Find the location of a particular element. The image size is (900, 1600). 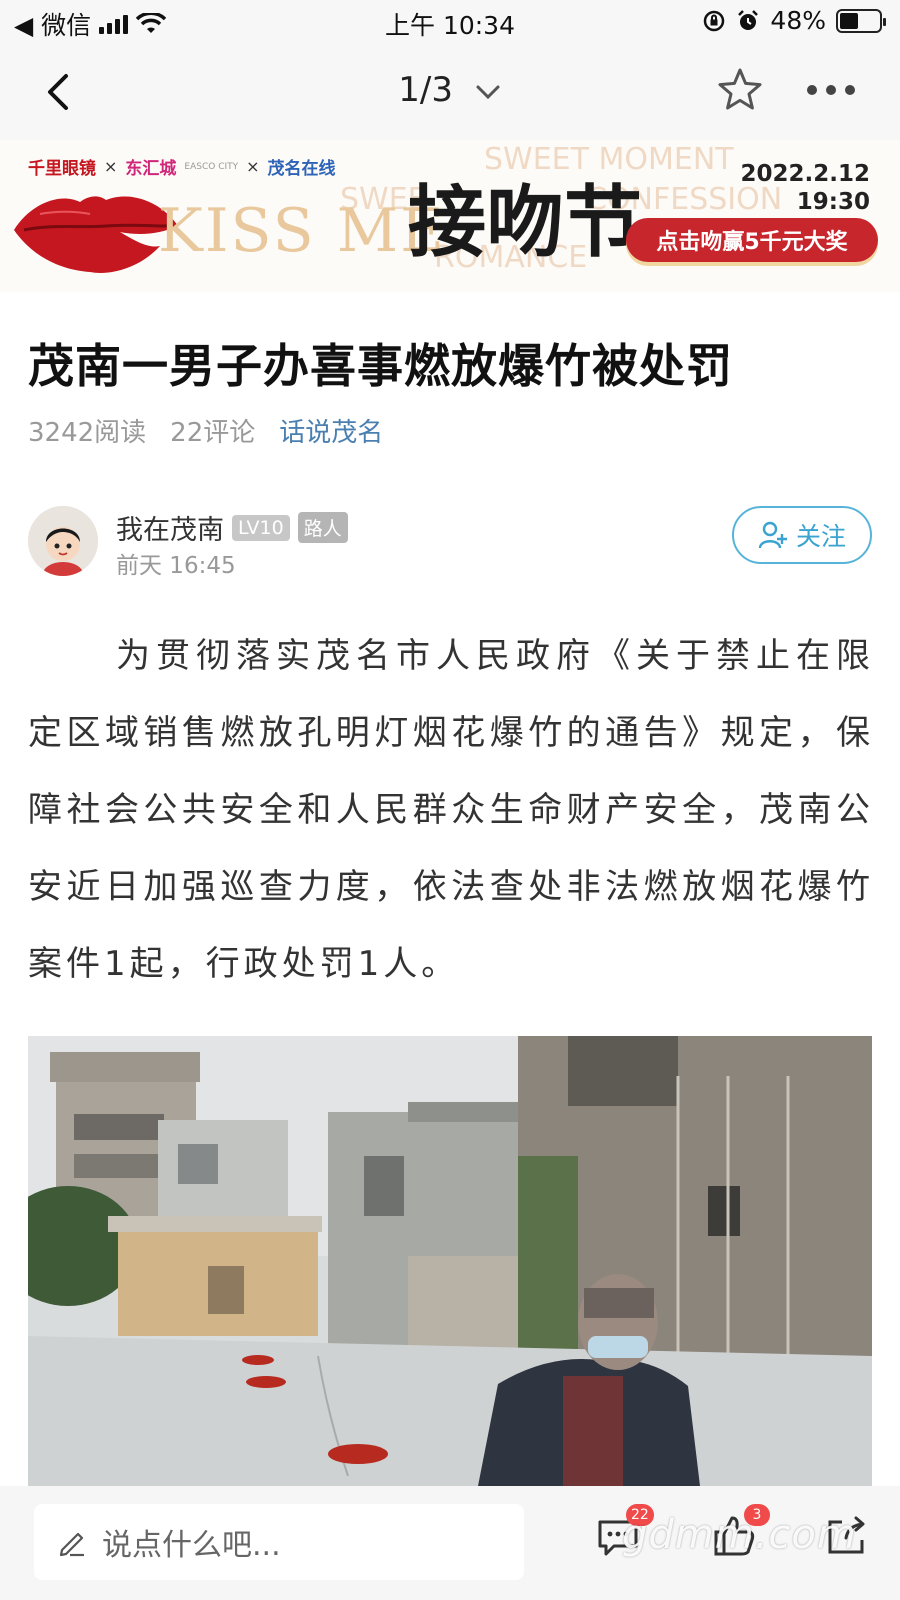

level-badge: LV10 is located at coordinates (261, 527).